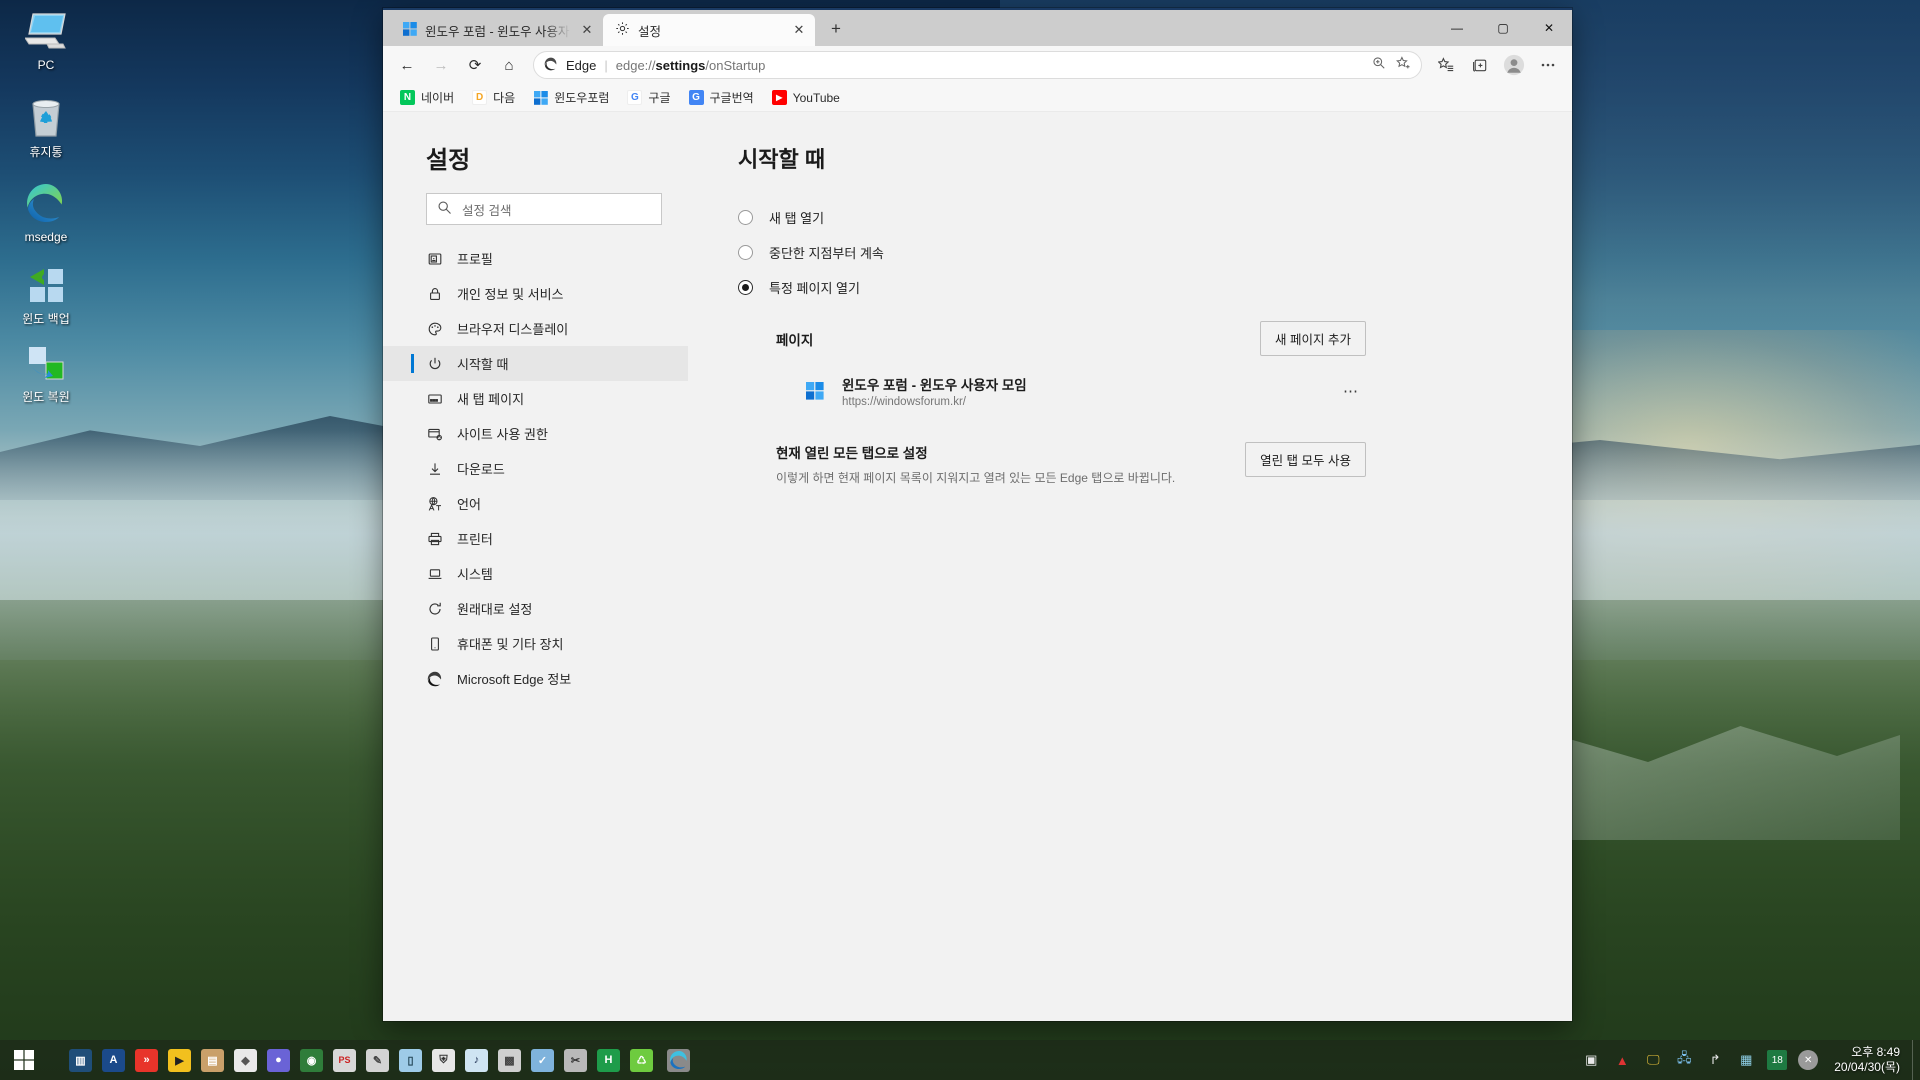 This screenshot has width=1920, height=1080. What do you see at coordinates (434, 608) in the screenshot?
I see `reset-icon` at bounding box center [434, 608].